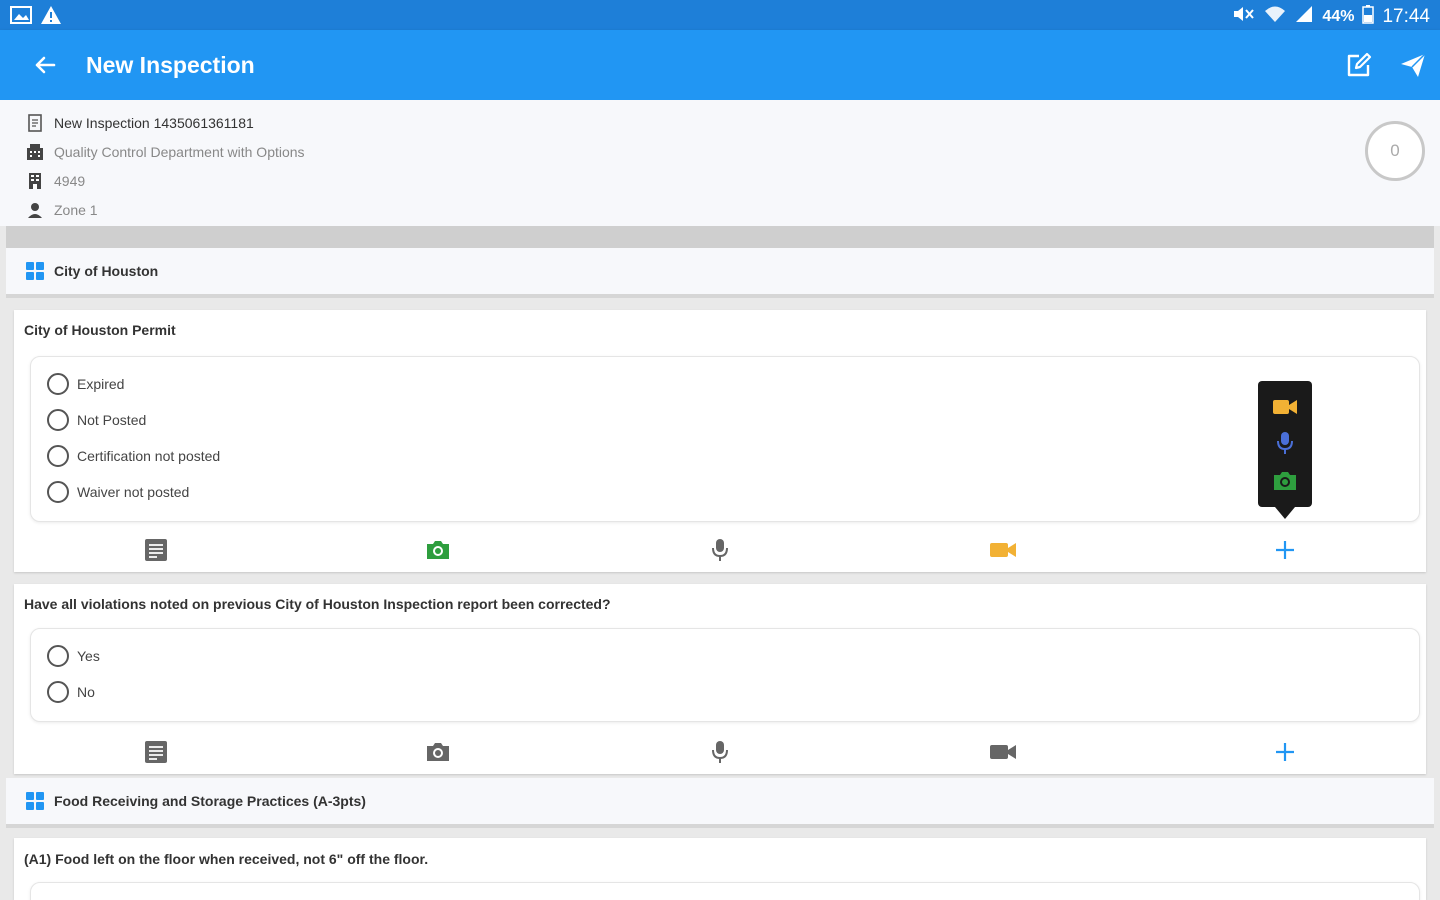  I want to click on clock: 17:44, so click(1406, 16).